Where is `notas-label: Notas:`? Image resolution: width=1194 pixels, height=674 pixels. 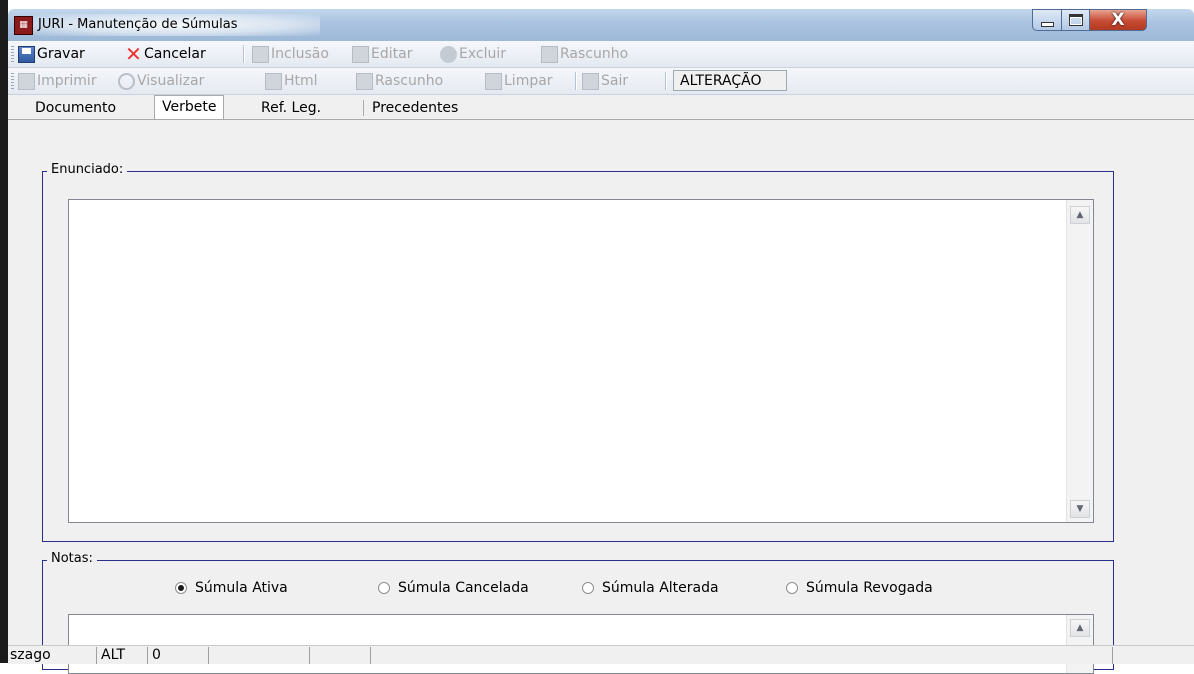 notas-label: Notas: is located at coordinates (72, 558).